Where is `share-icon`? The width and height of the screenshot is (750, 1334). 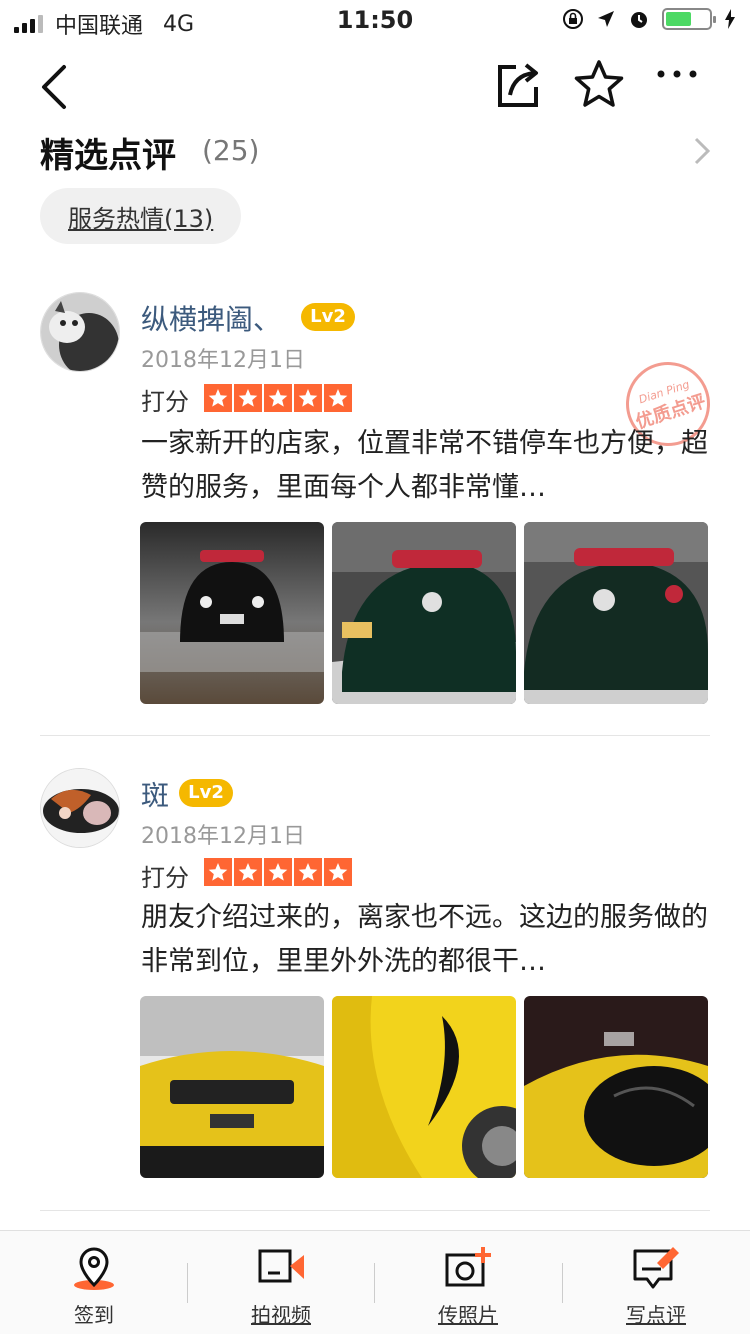
share-icon is located at coordinates (519, 85).